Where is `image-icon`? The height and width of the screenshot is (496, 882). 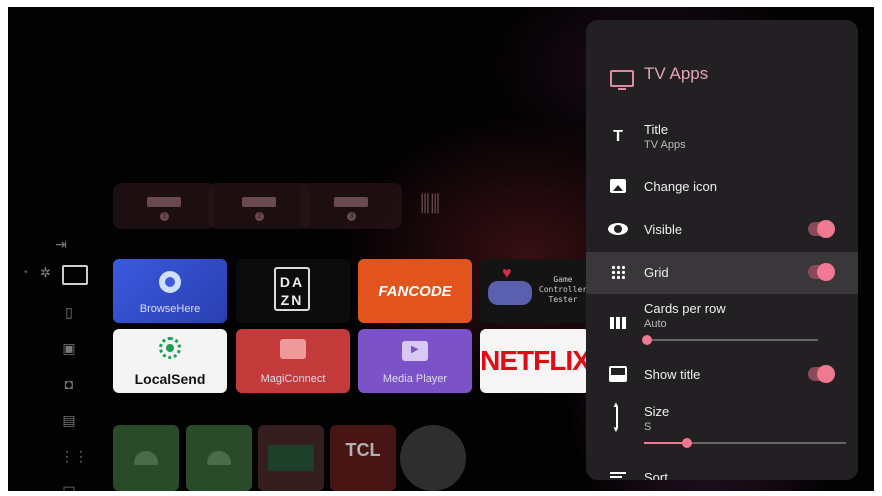
image-icon is located at coordinates (618, 186).